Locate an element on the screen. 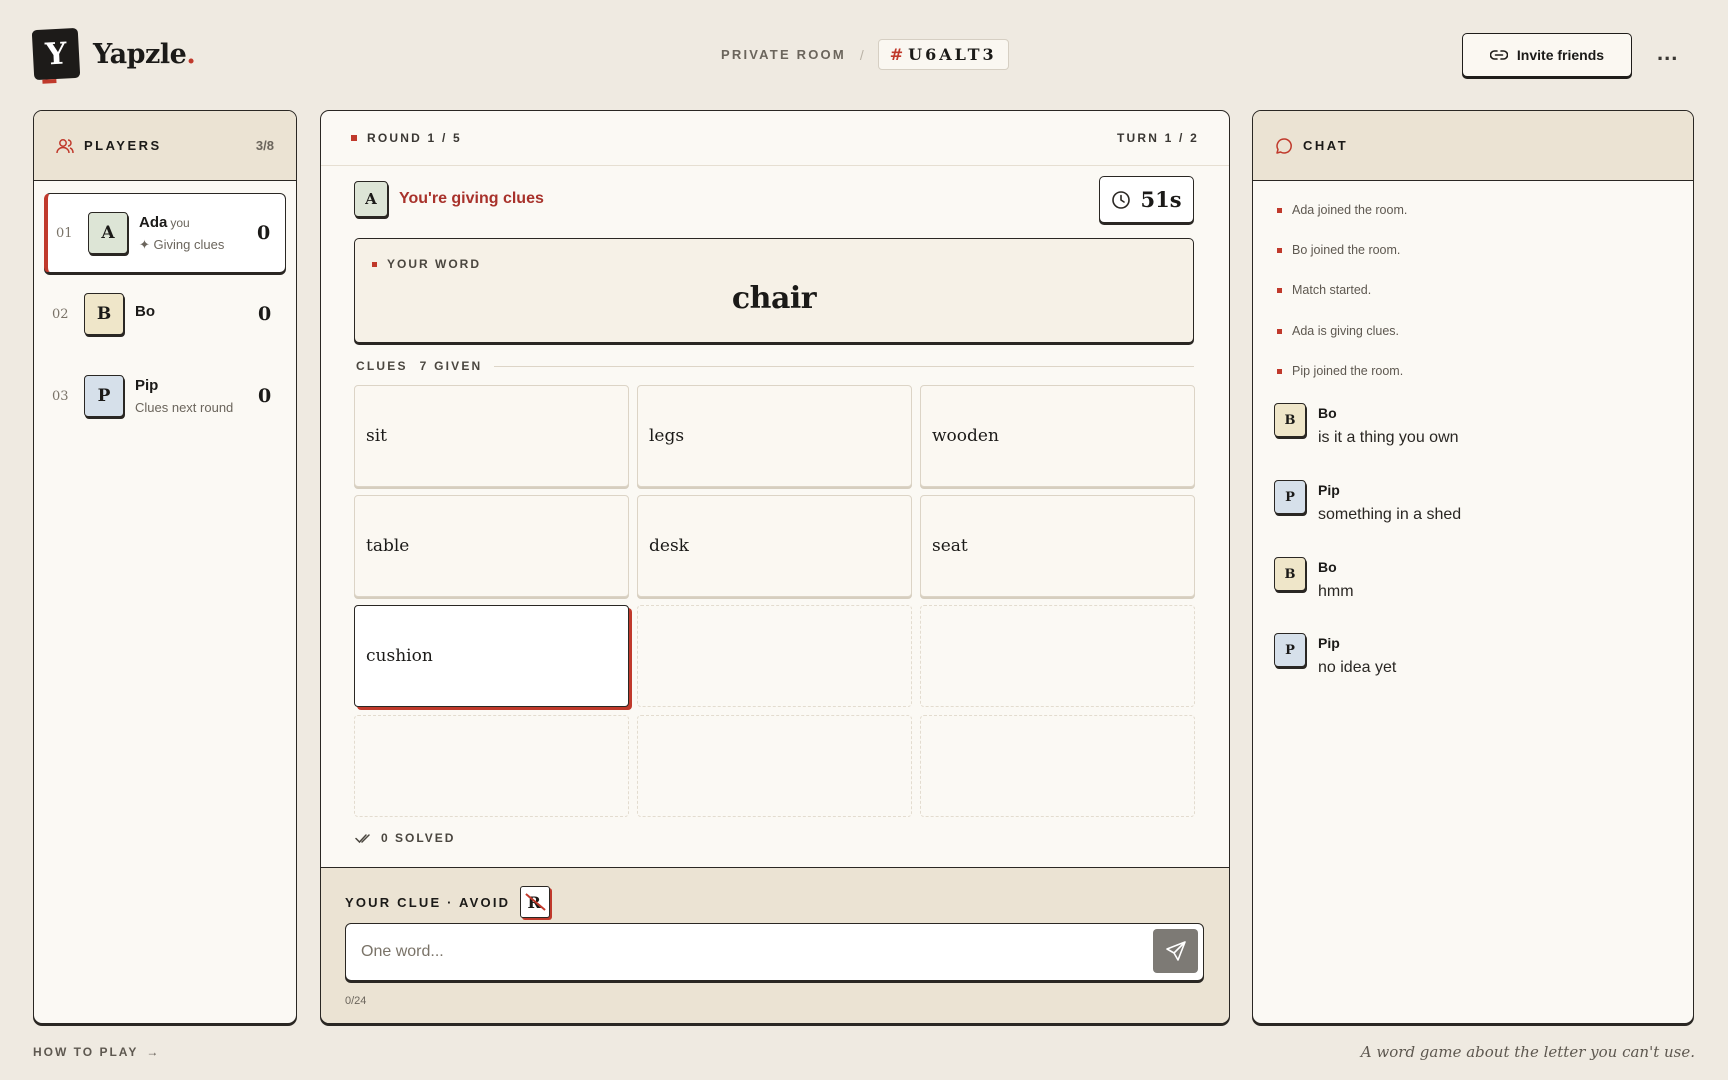 The height and width of the screenshot is (1080, 1728). turn-indicator: TURN 1 / 2 is located at coordinates (1157, 138).